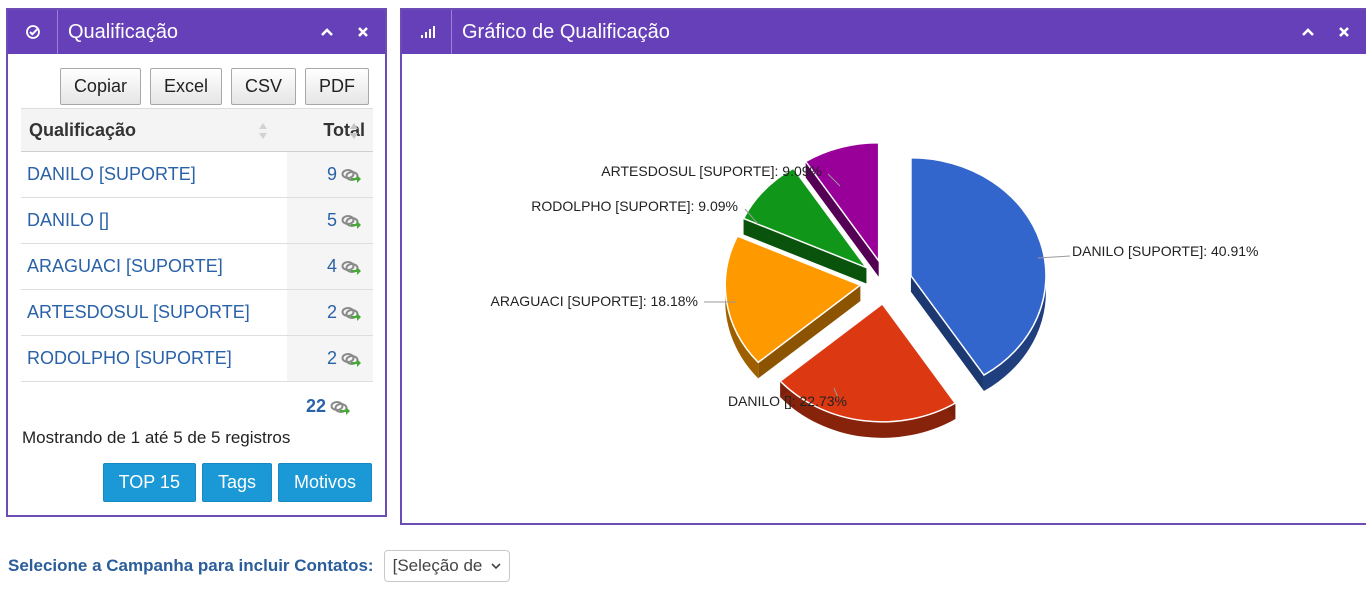 The height and width of the screenshot is (591, 1366). I want to click on pie-slice-label: DANILO [SUPORTE]: 40.91%, so click(1165, 251).